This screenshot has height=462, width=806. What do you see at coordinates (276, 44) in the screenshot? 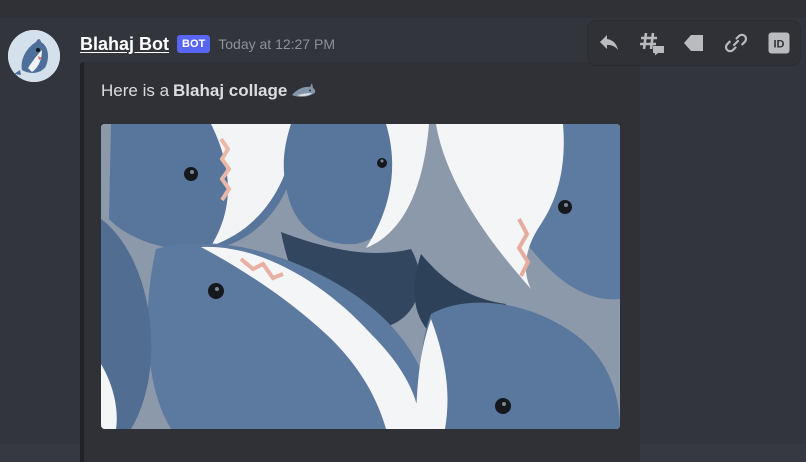
I see `timestamp: Today at 12:27 PM` at bounding box center [276, 44].